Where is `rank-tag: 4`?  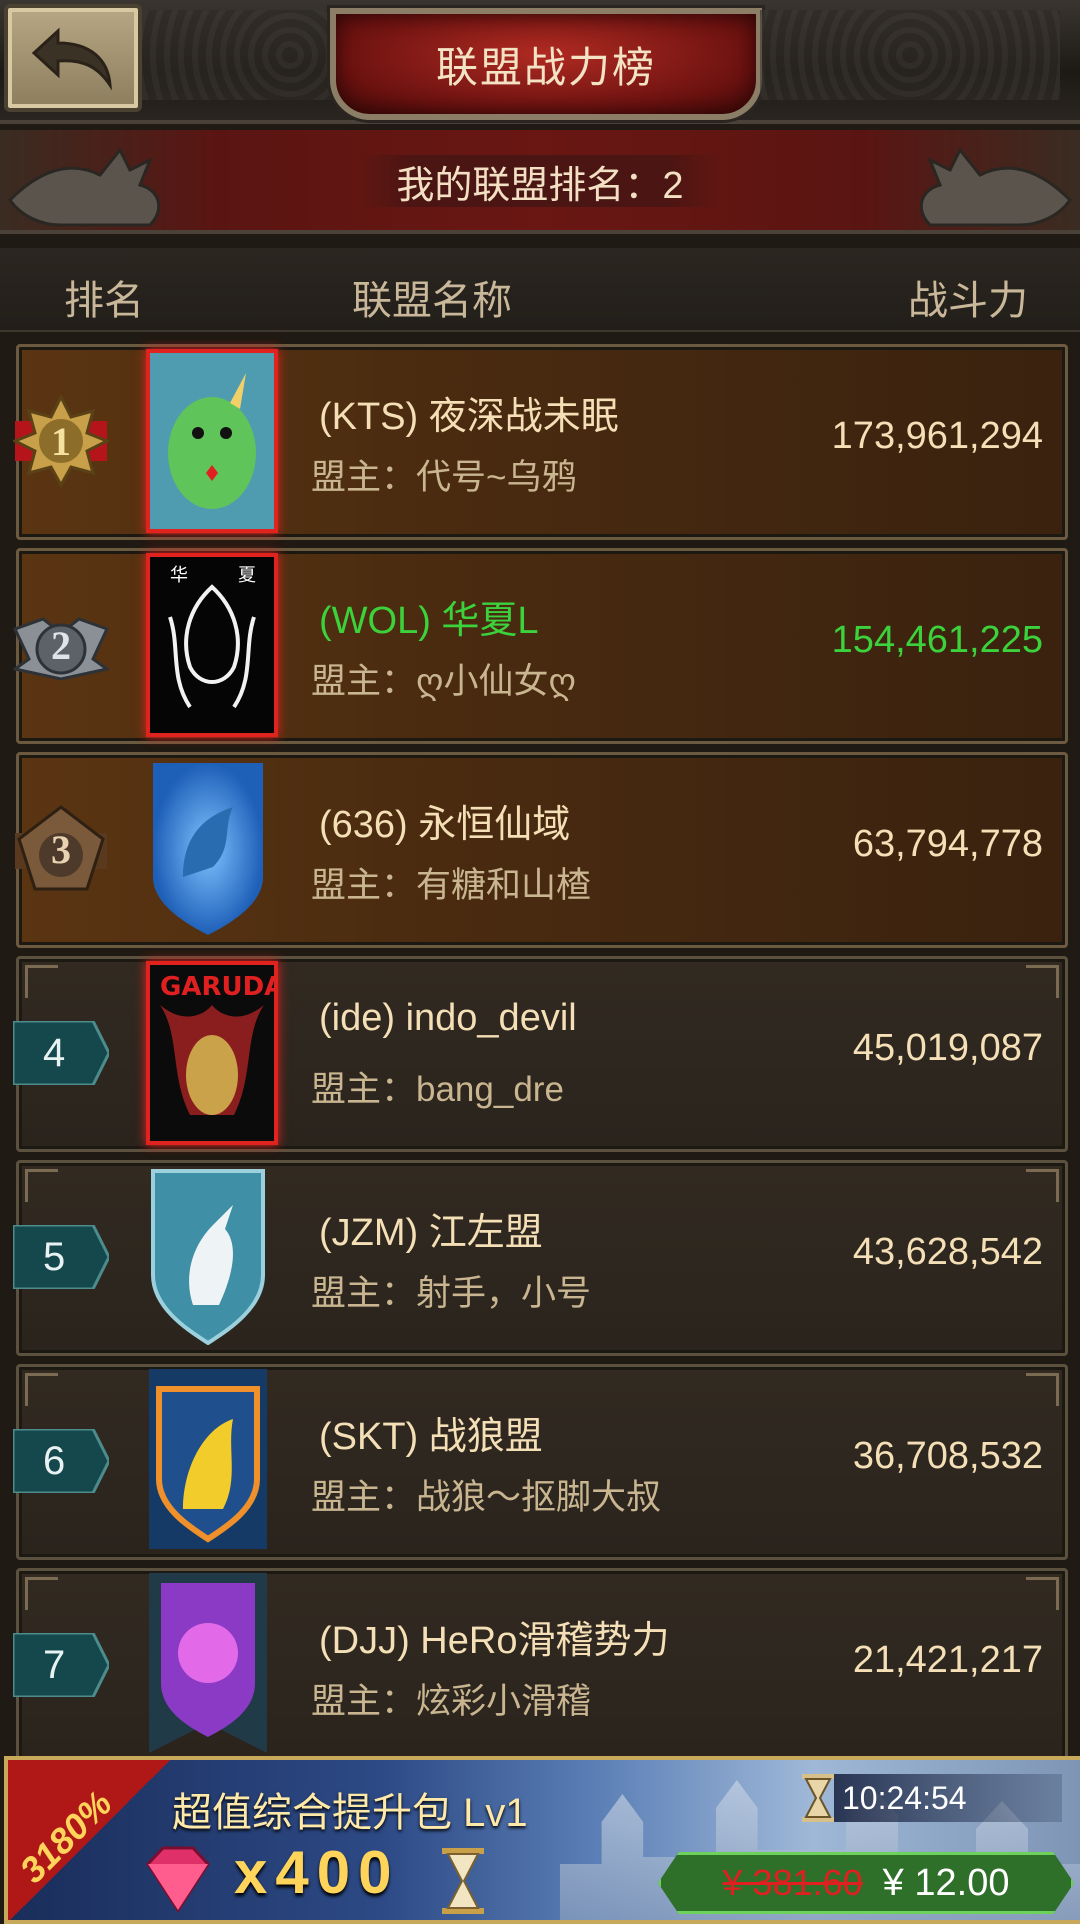 rank-tag: 4 is located at coordinates (61, 1053).